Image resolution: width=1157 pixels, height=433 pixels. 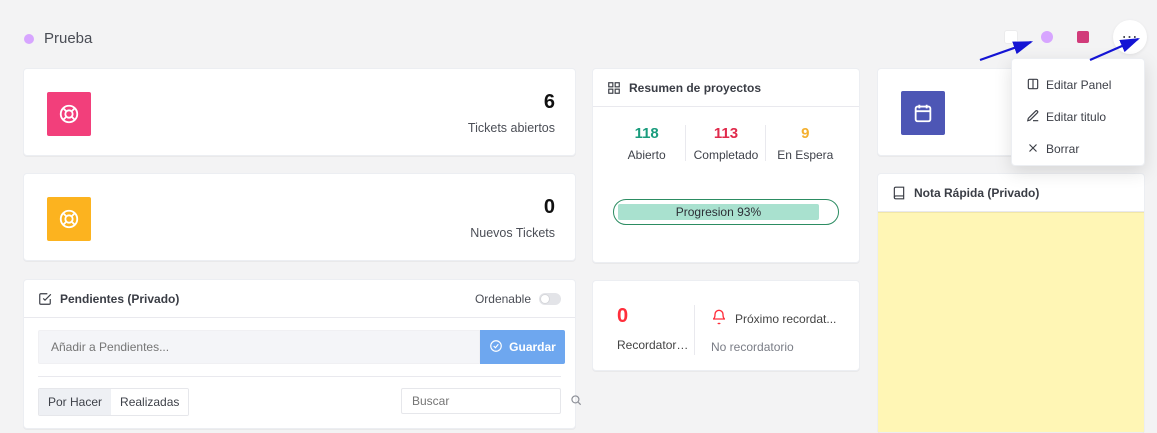 What do you see at coordinates (1063, 149) in the screenshot?
I see `menu-item-label: Borrar` at bounding box center [1063, 149].